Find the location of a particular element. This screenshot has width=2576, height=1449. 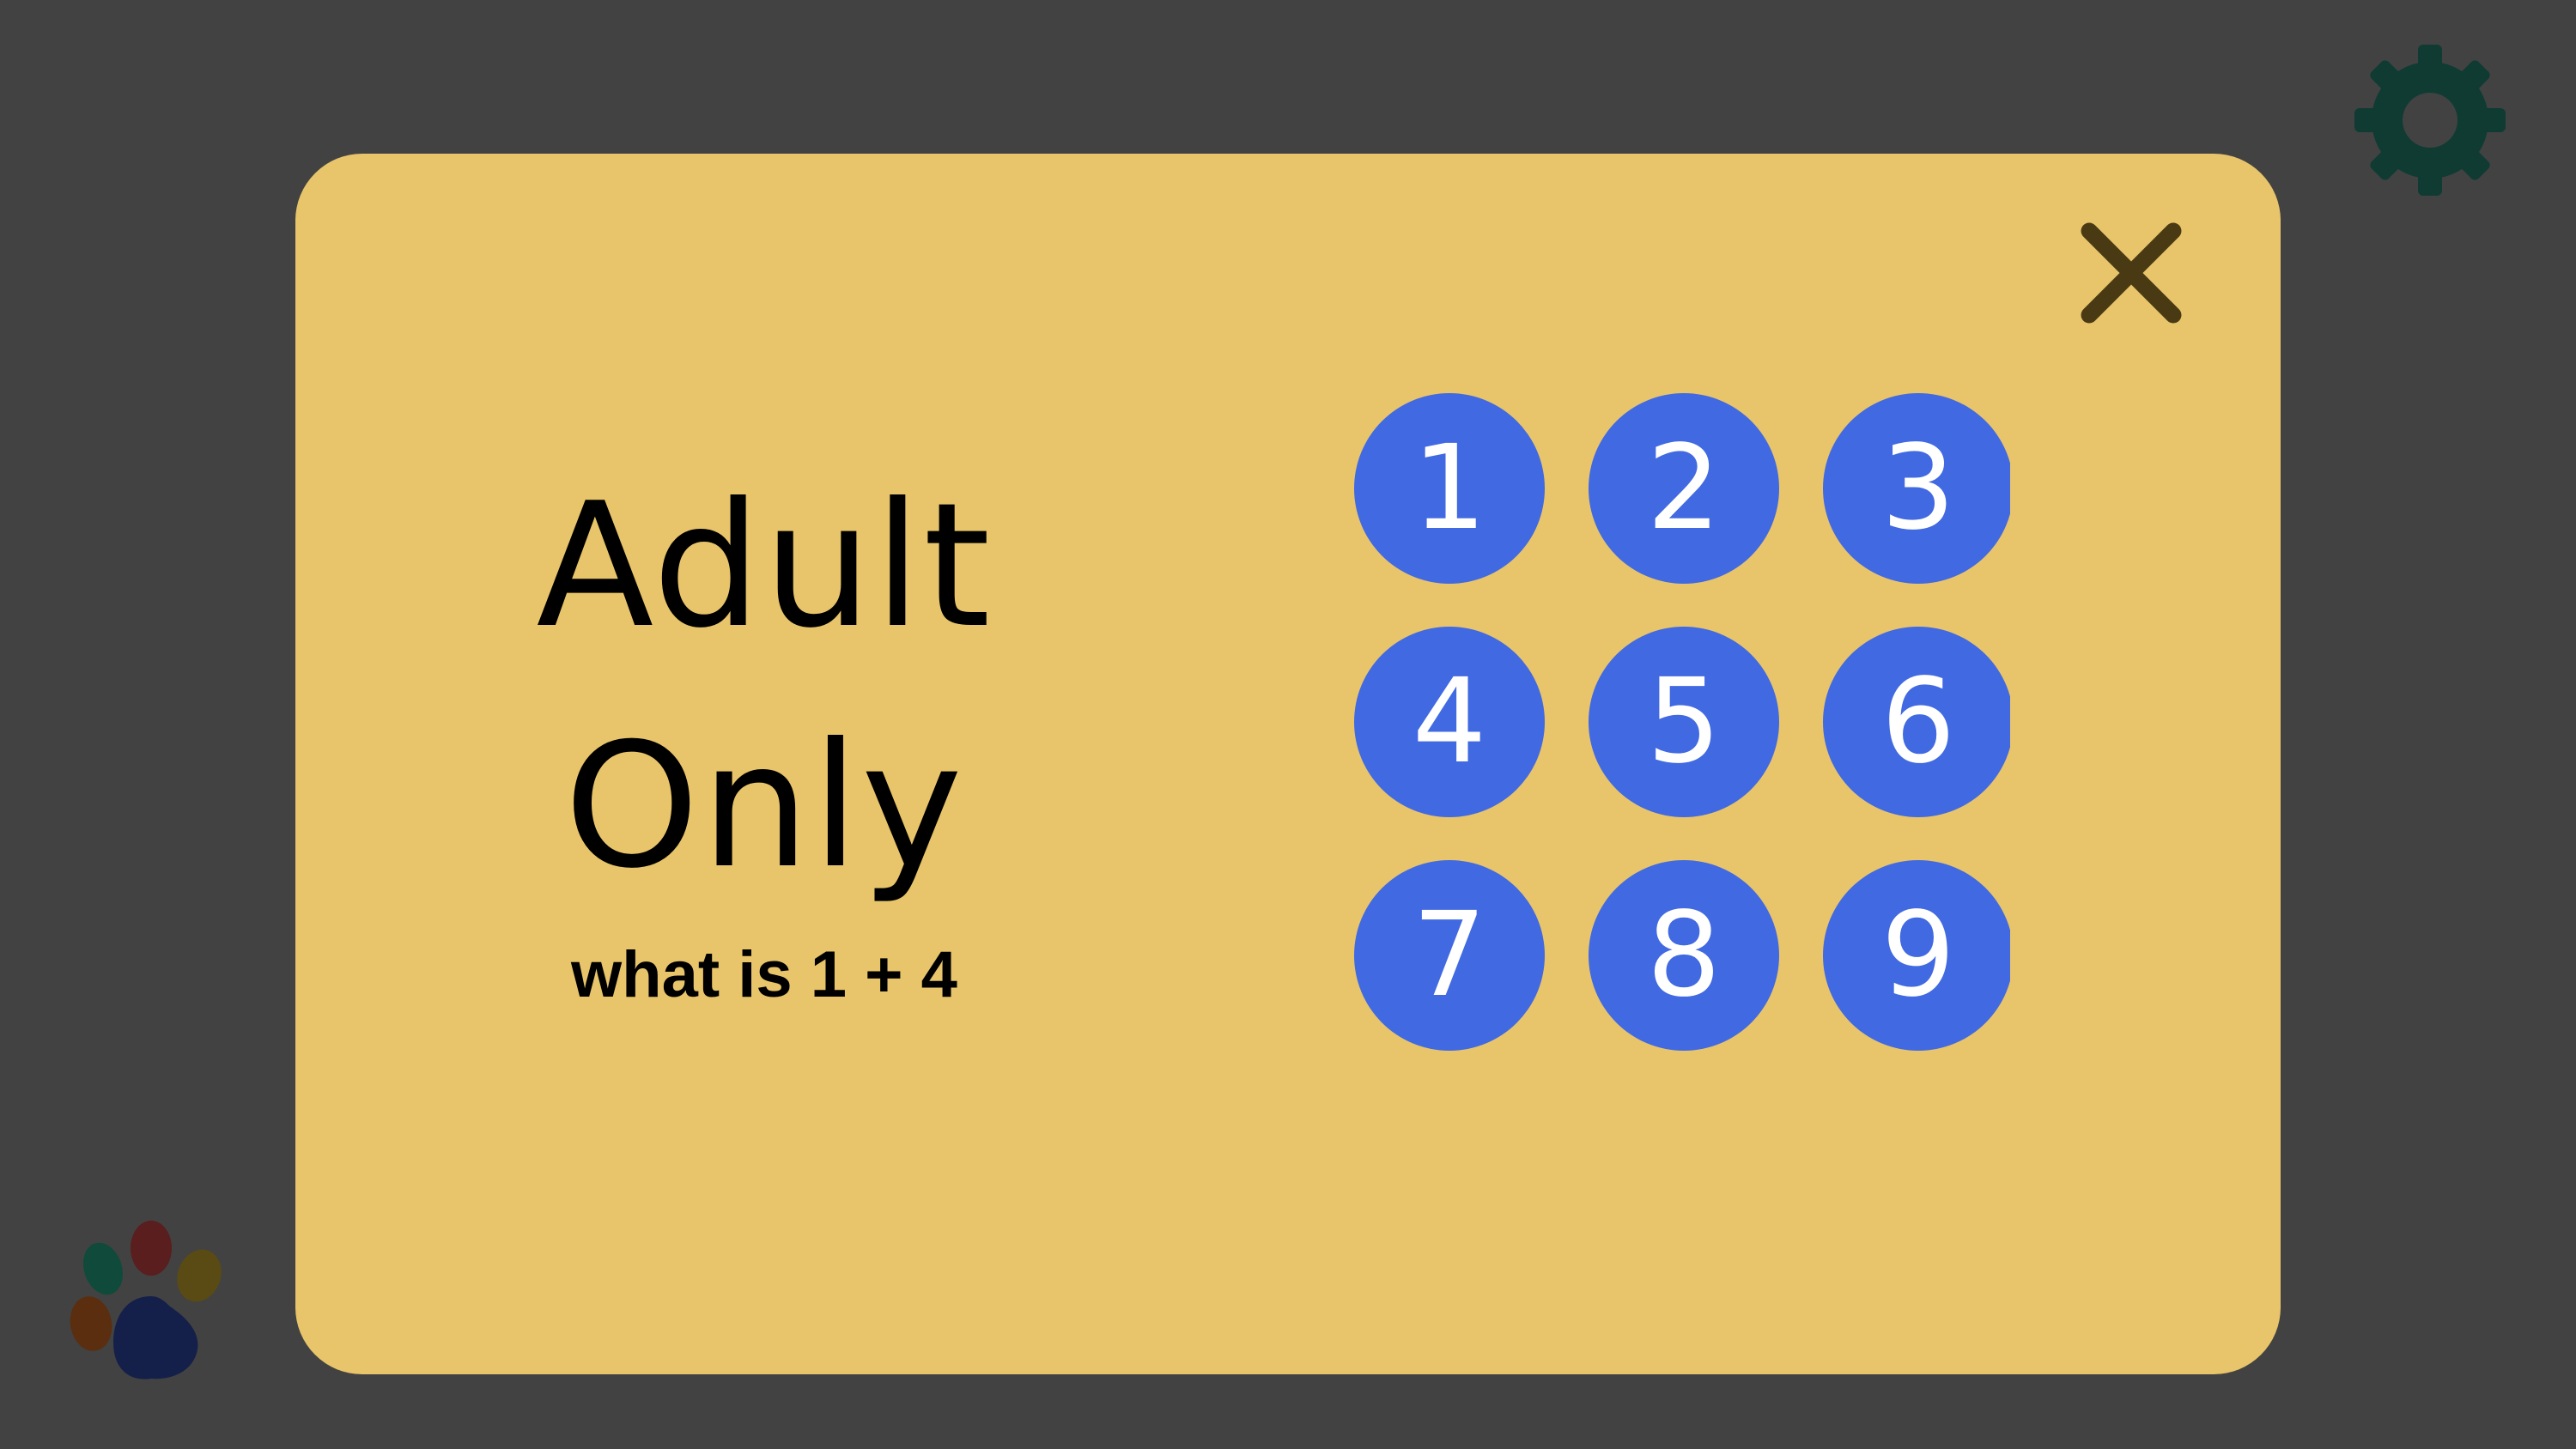

paw-logo is located at coordinates (146, 1303).